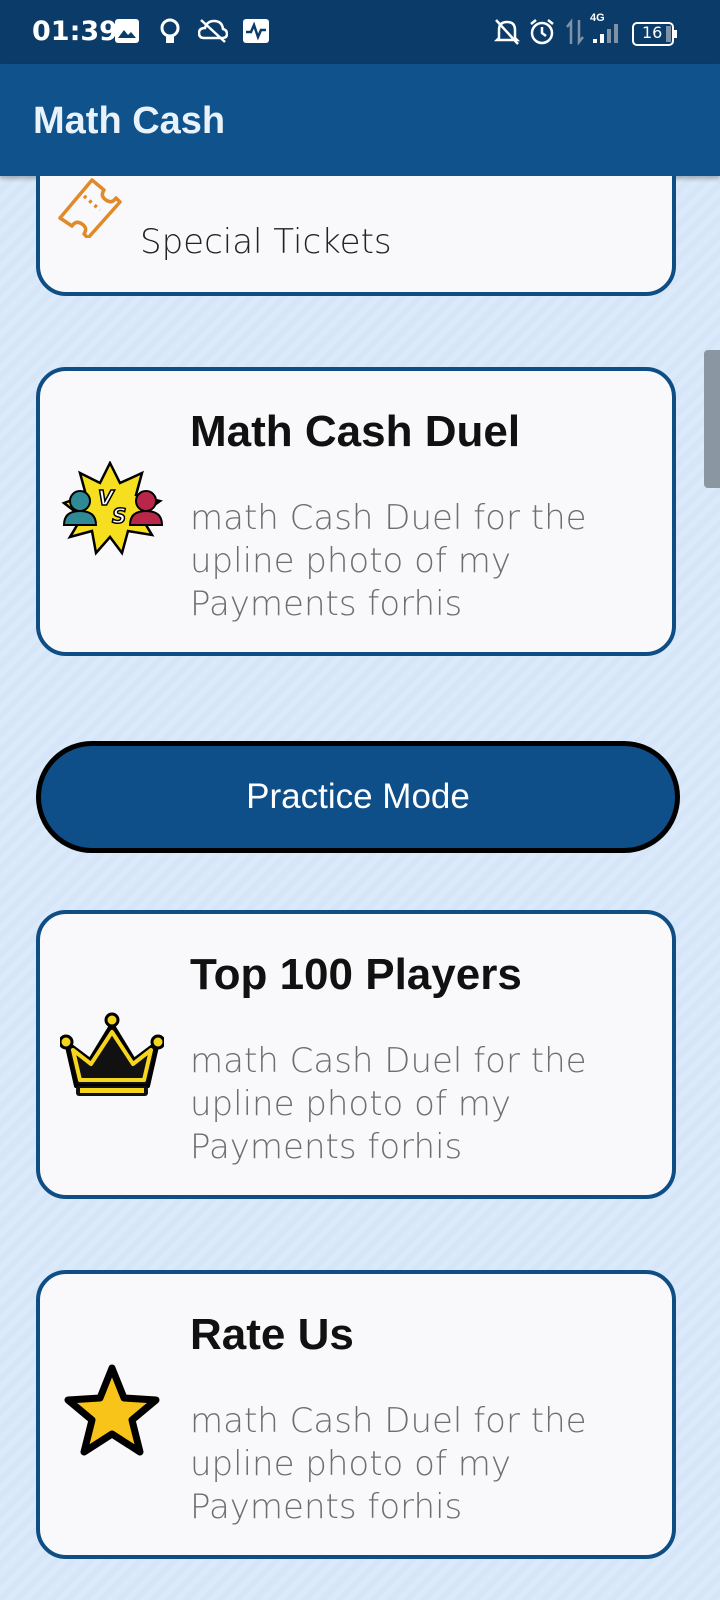  Describe the element at coordinates (542, 34) in the screenshot. I see `alarm-icon` at that location.